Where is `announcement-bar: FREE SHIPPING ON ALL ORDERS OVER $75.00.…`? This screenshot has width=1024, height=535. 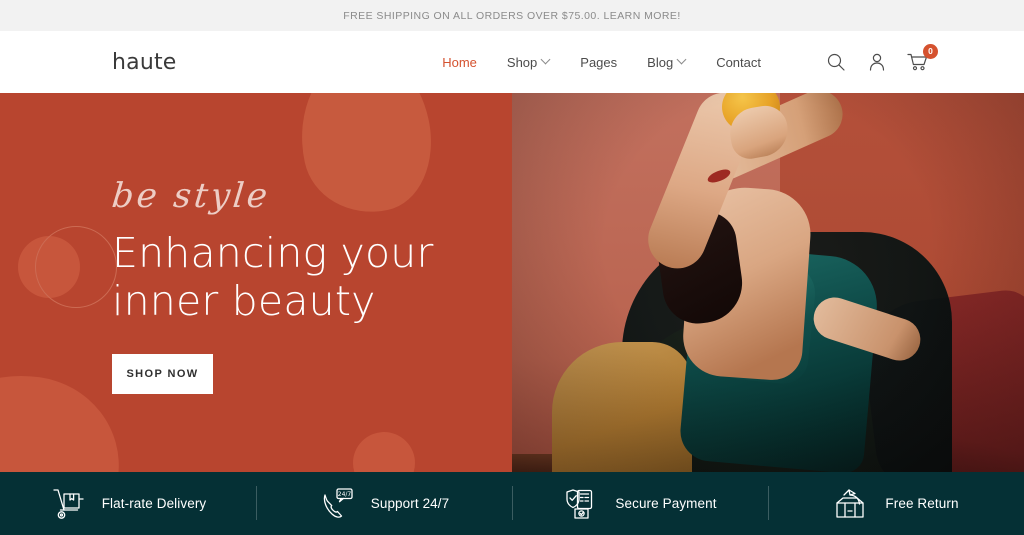 announcement-bar: FREE SHIPPING ON ALL ORDERS OVER $75.00.… is located at coordinates (512, 15).